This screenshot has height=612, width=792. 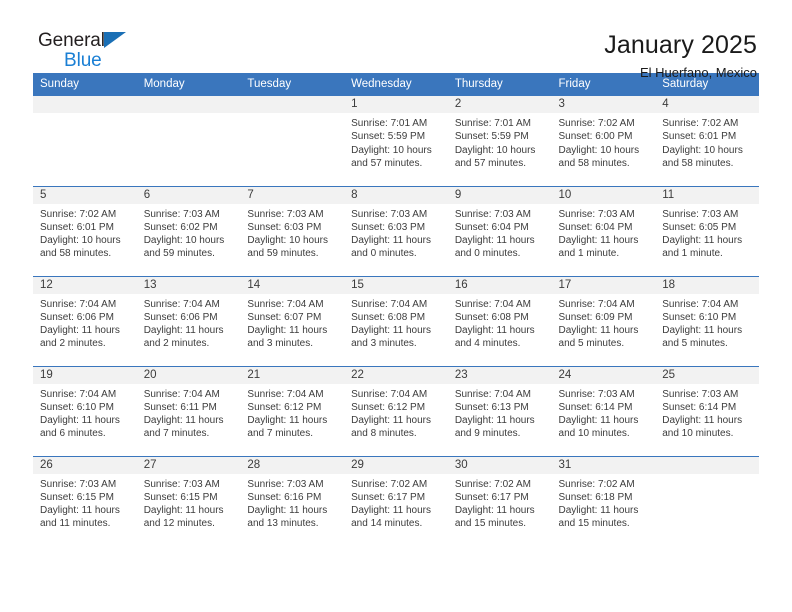 I want to click on daylight-text-line2: and 57 minutes., so click(x=387, y=163).